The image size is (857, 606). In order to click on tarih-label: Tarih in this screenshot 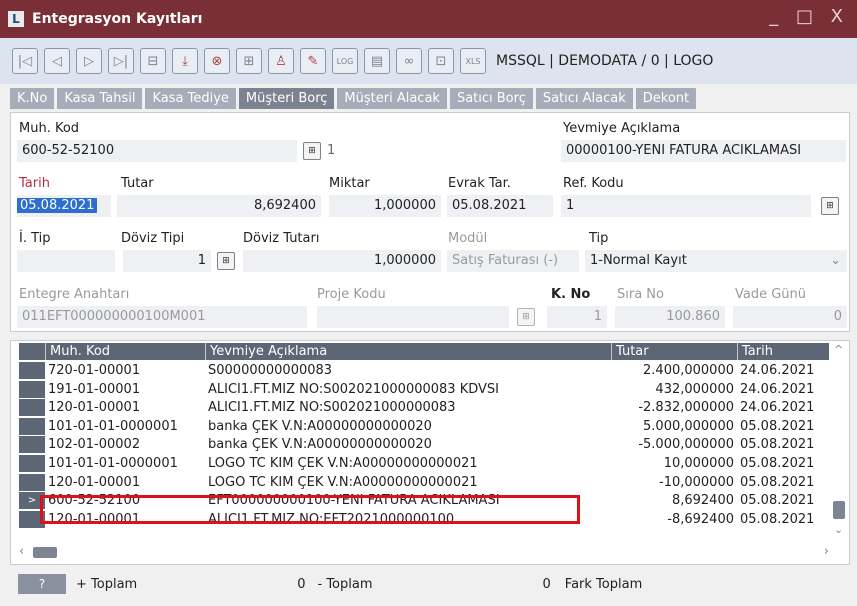, I will do `click(34, 183)`.